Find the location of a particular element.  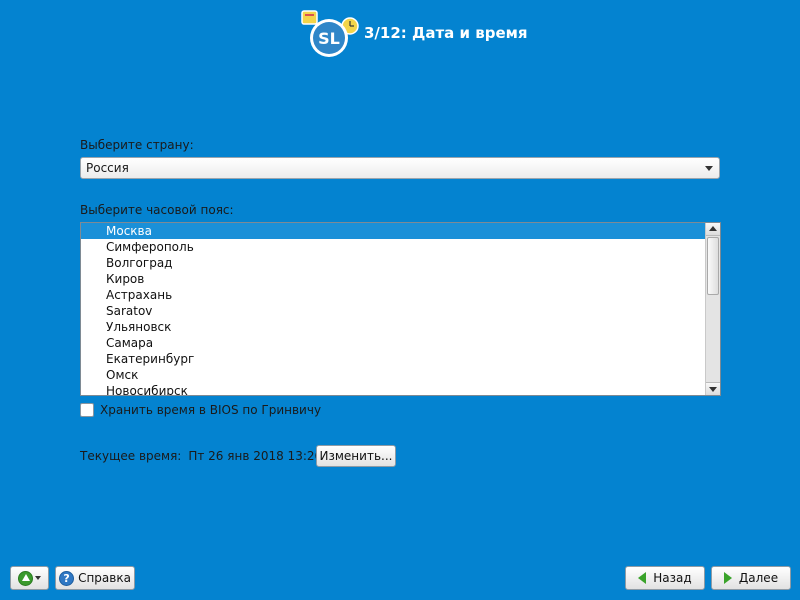

timezone-list-item: Екатеринбург is located at coordinates (393, 359).